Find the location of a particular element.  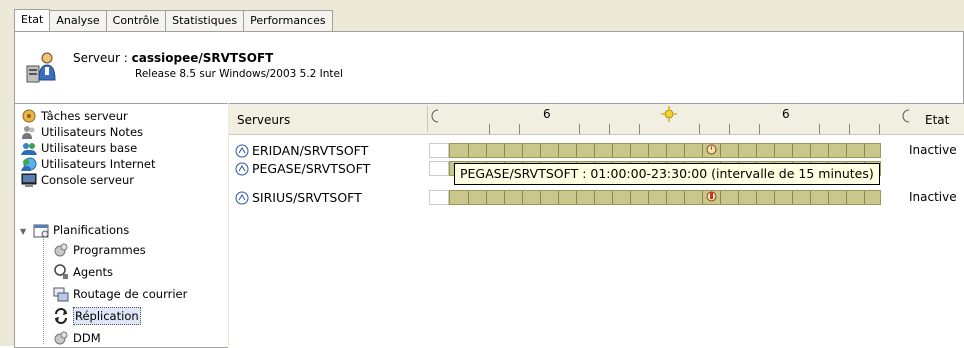

tree-item-utilisateurs-internet: Utilisateurs Internet is located at coordinates (88, 164).